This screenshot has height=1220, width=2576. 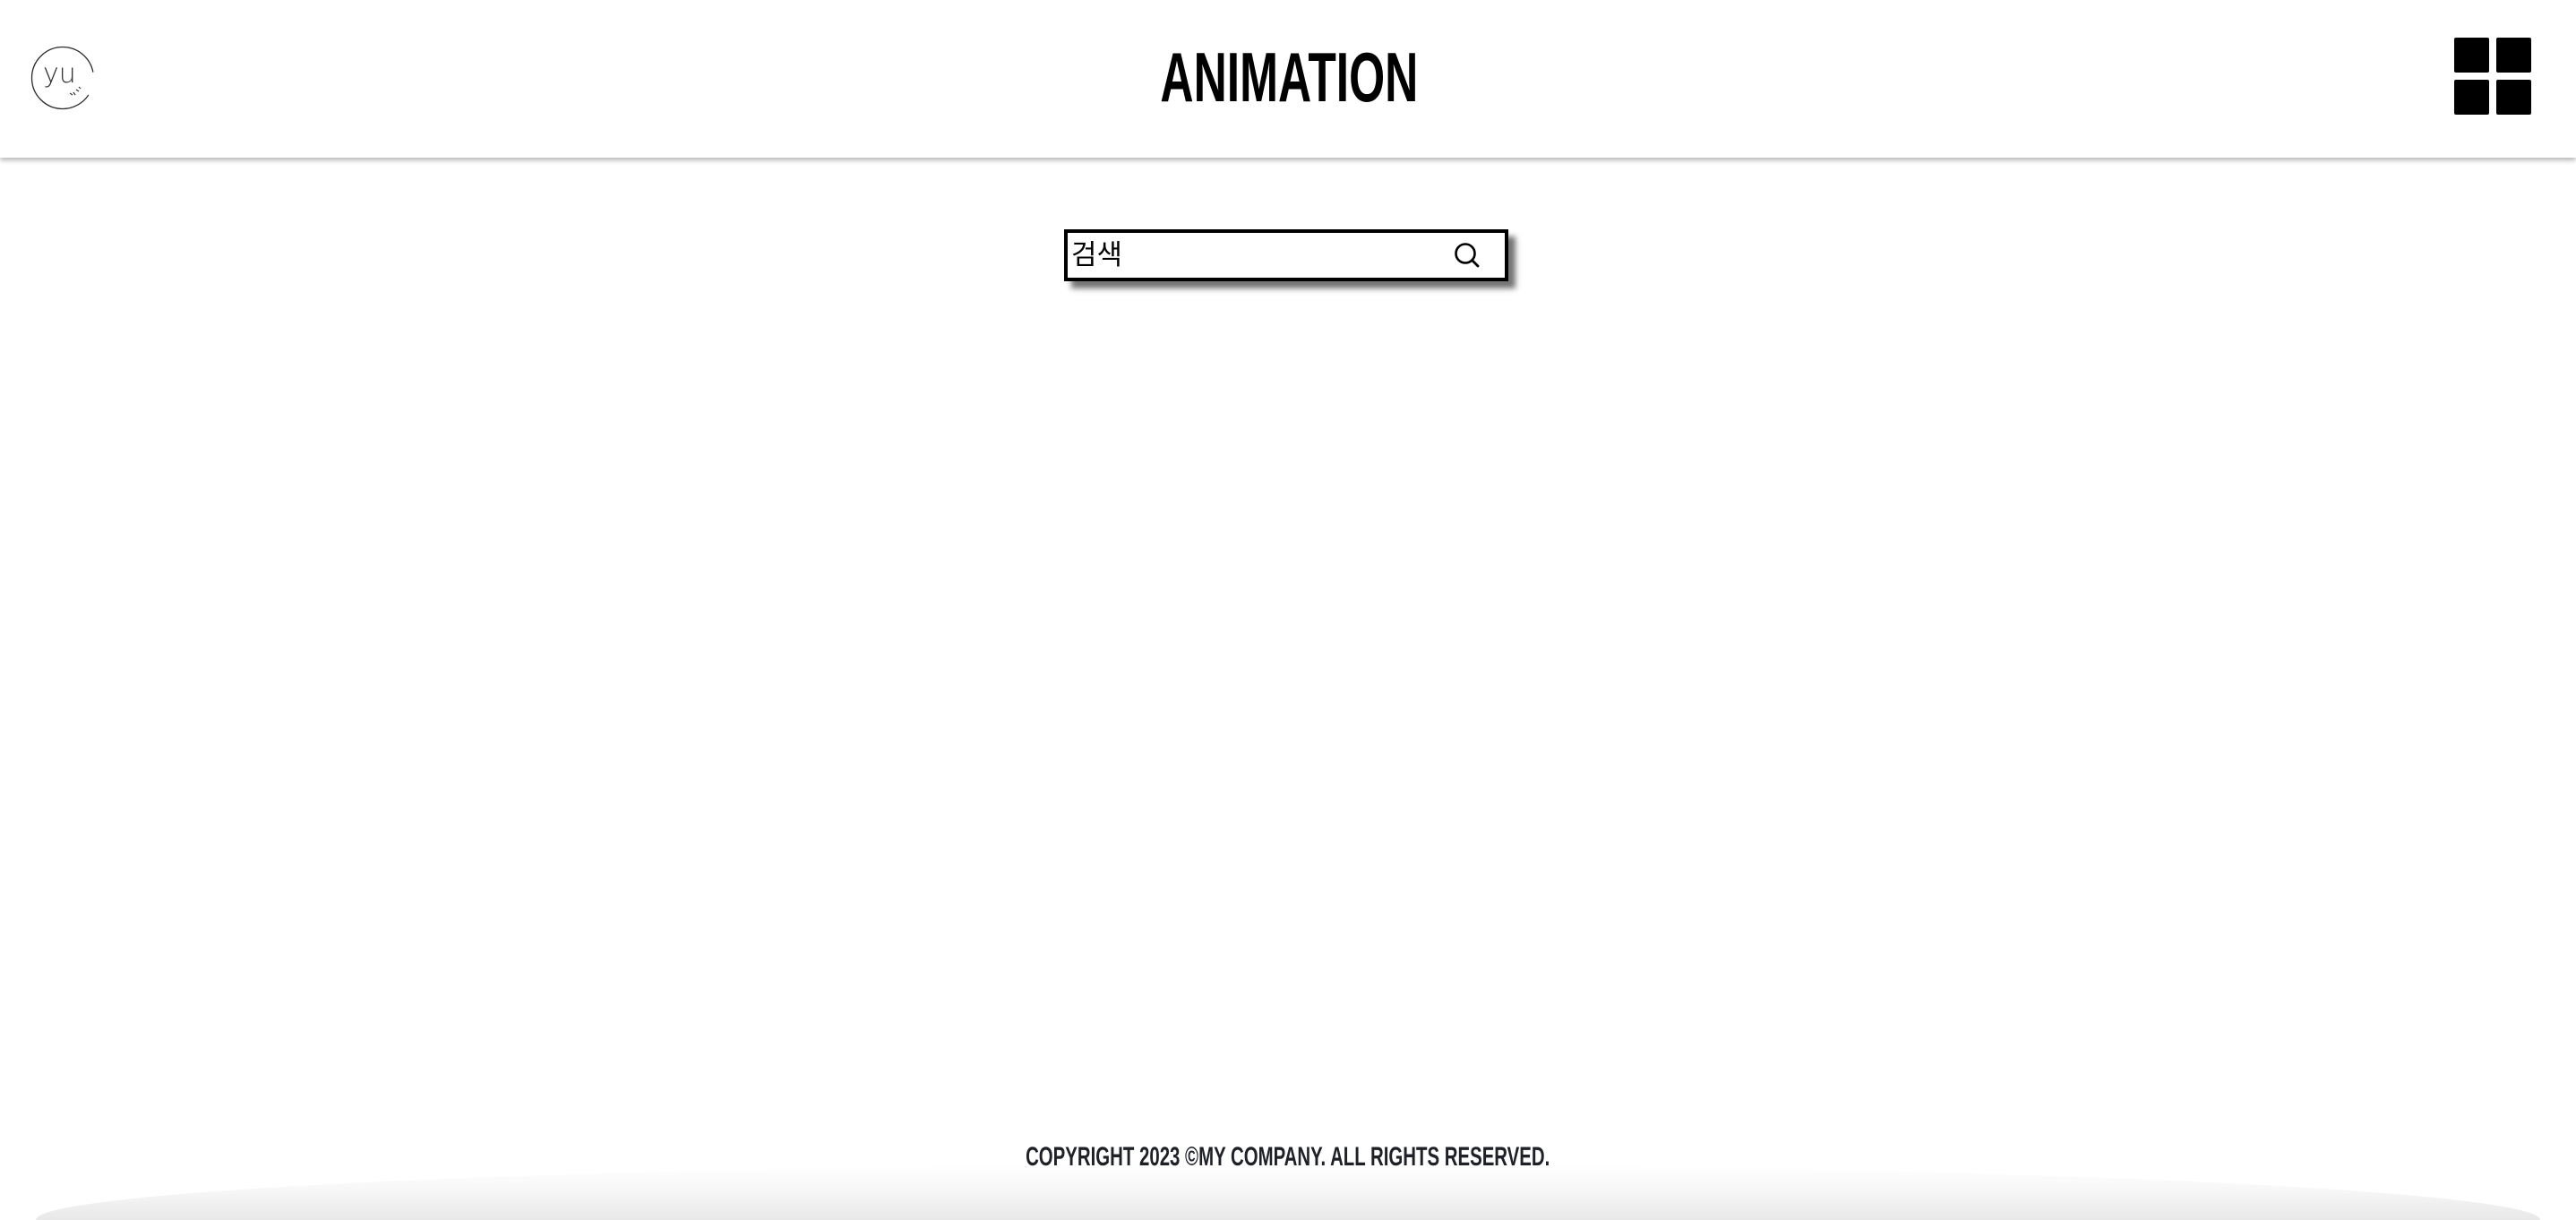 I want to click on search-bar, so click(x=1286, y=255).